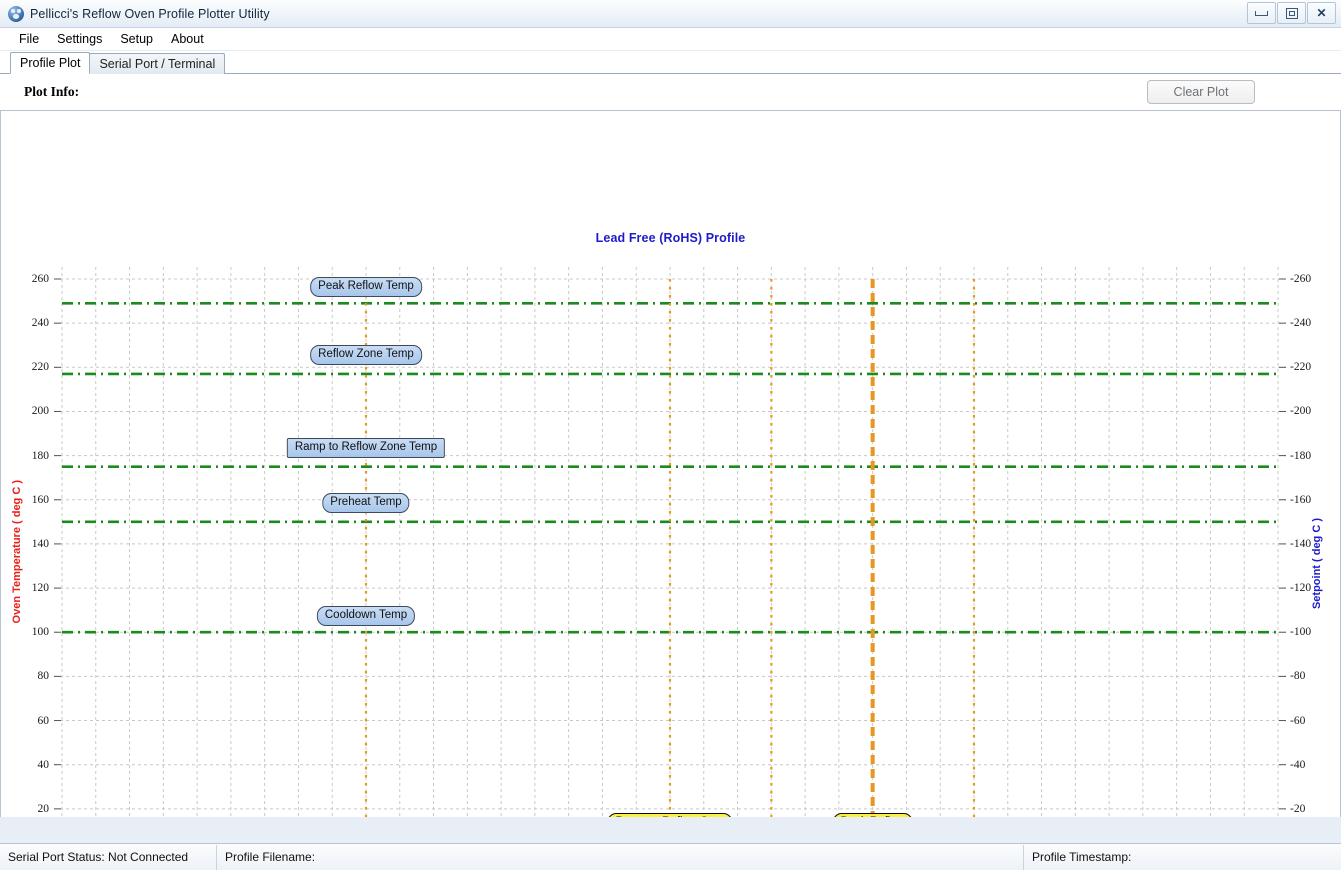  I want to click on y-axis-title-right: Setpoint ( deg C ), so click(1317, 564).